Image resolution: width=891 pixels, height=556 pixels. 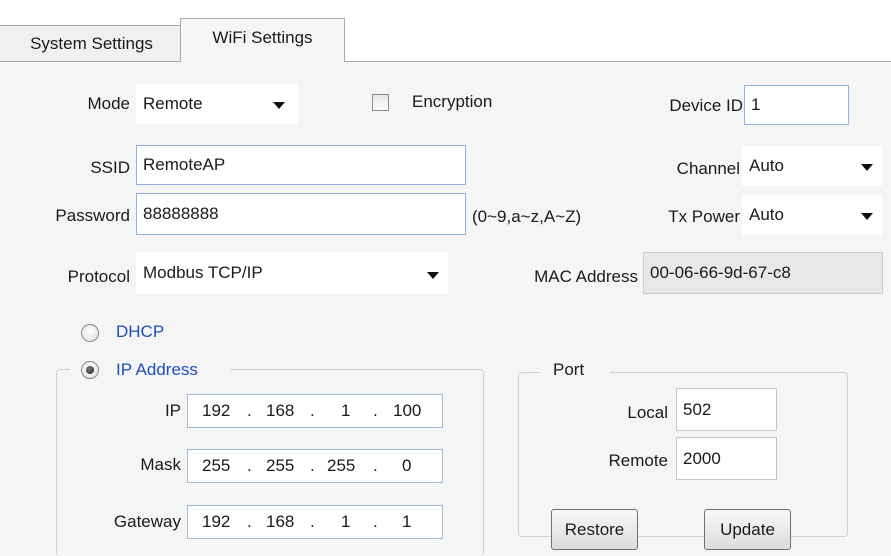 What do you see at coordinates (452, 101) in the screenshot?
I see `encryption-label: Encryption` at bounding box center [452, 101].